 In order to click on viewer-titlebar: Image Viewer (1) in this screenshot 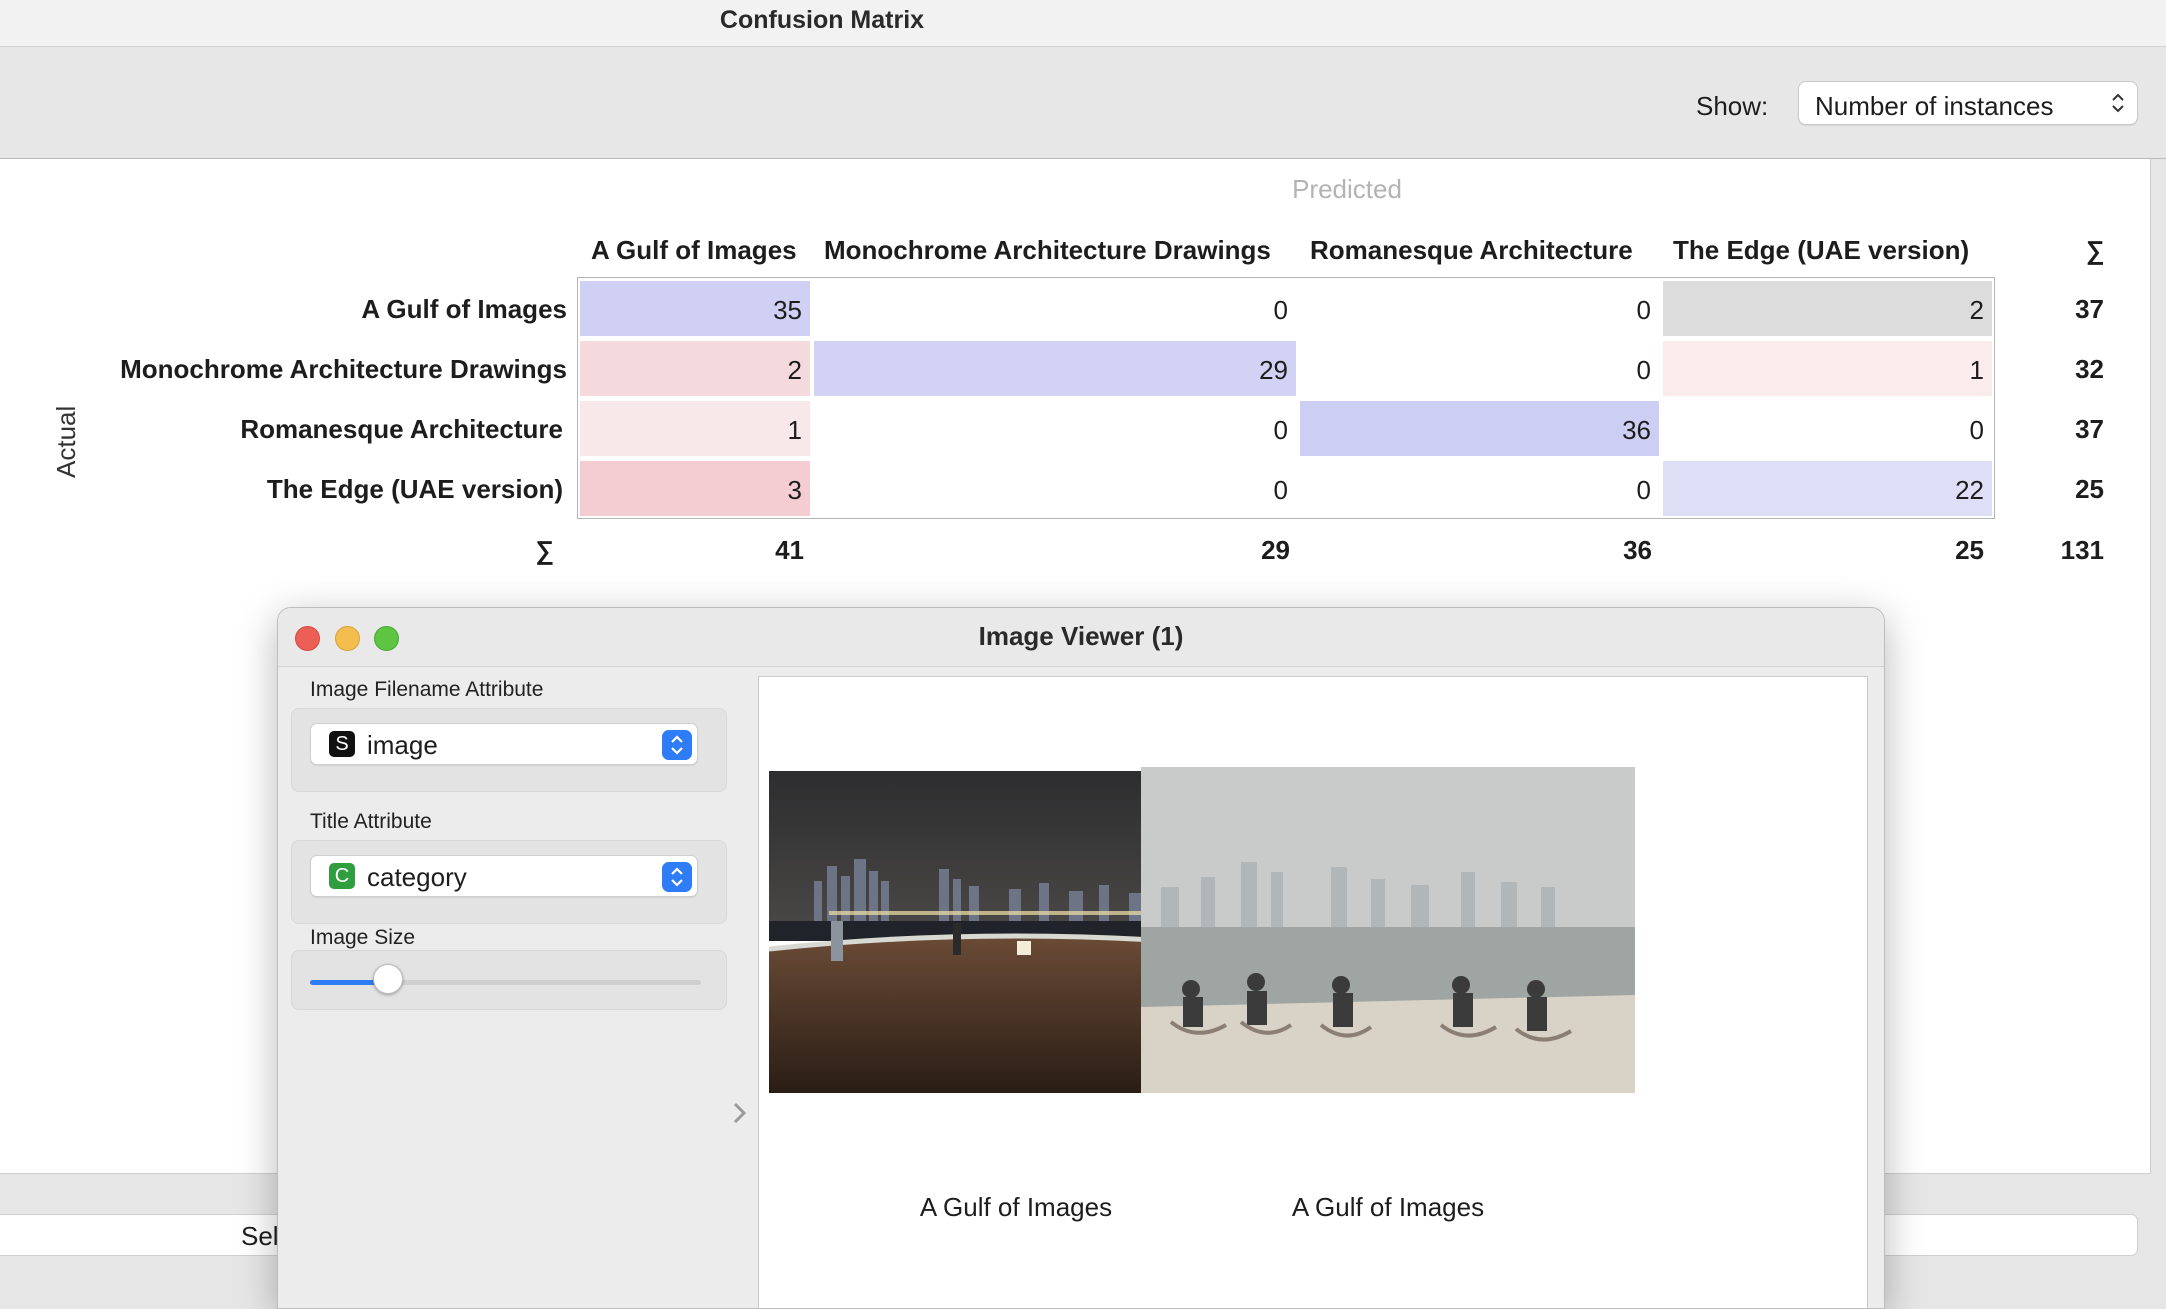, I will do `click(1081, 637)`.